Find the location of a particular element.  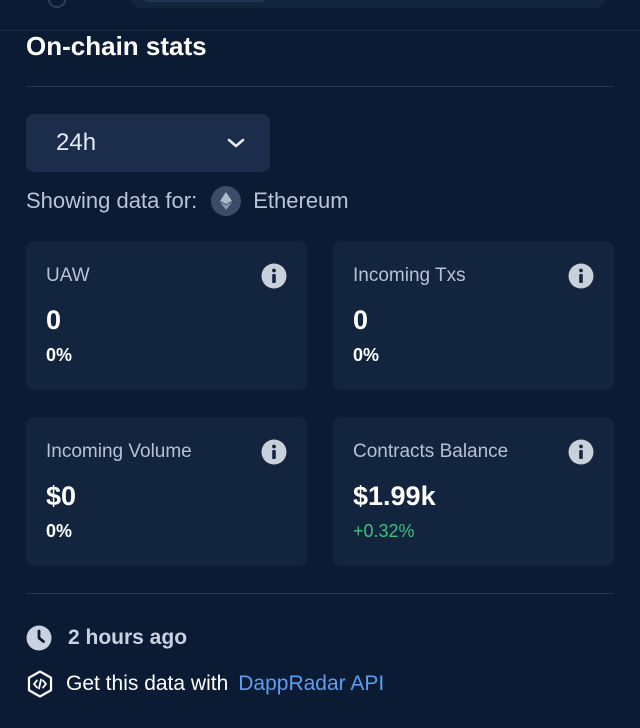

chain-indicator: Showing data for: Ethereum is located at coordinates (187, 201).